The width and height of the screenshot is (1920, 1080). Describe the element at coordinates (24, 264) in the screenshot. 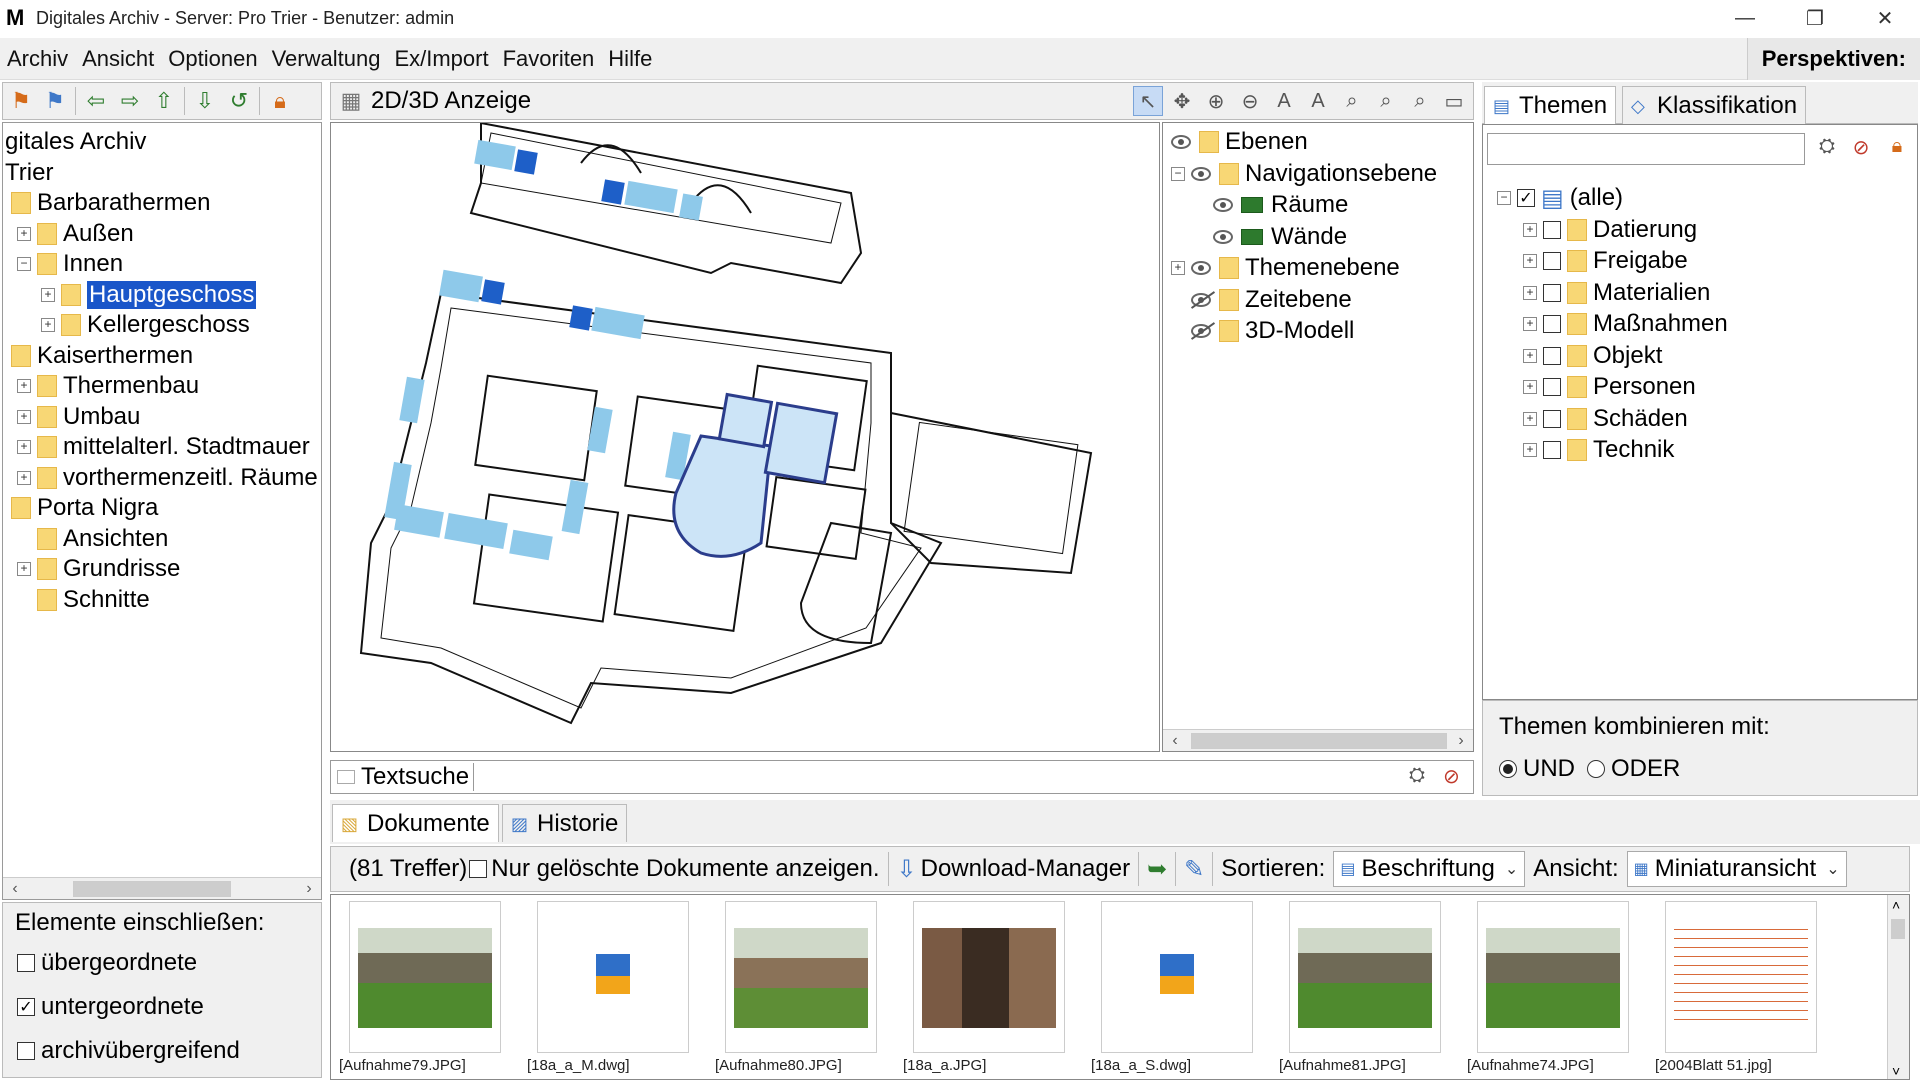

I see `collapse-icon: −` at that location.